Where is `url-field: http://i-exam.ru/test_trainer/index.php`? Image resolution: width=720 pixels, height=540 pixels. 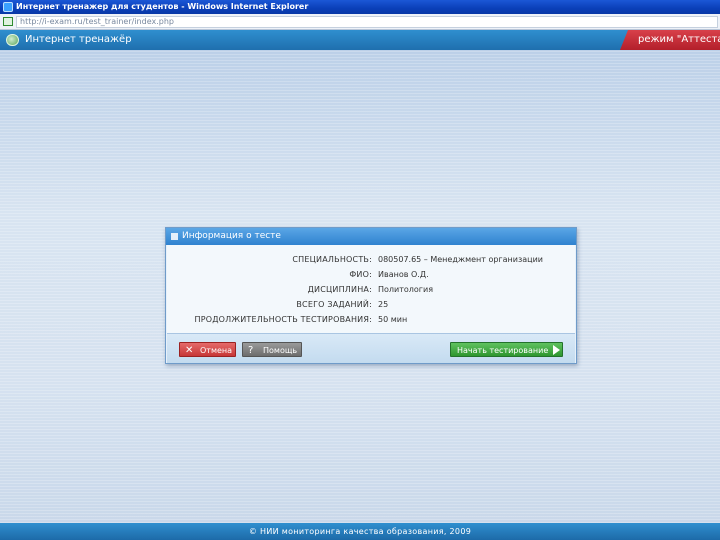
url-field: http://i-exam.ru/test_trainer/index.php is located at coordinates (367, 22).